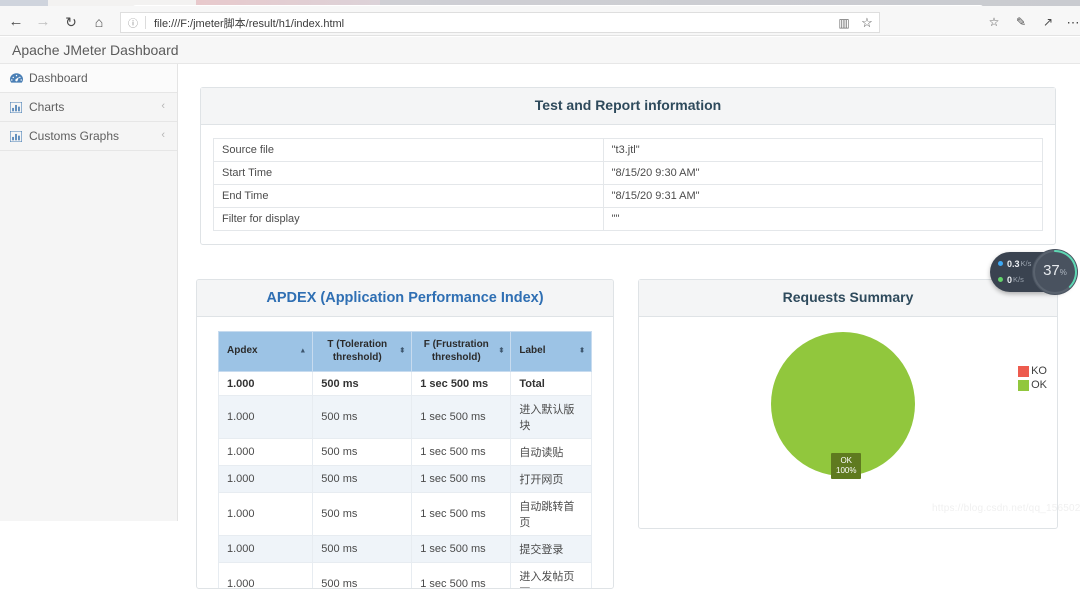 Image resolution: width=1080 pixels, height=589 pixels. Describe the element at coordinates (409, 219) in the screenshot. I see `info-key: Filter for display` at that location.